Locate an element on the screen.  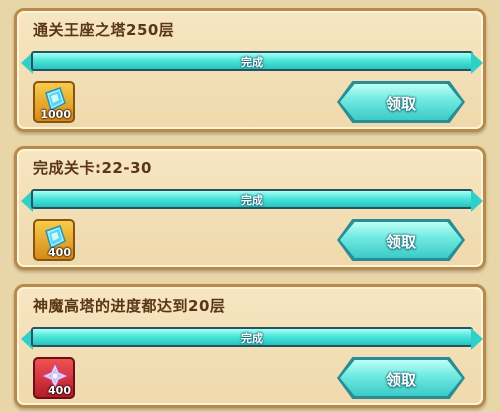
task-title: 通关王座之塔250层 is located at coordinates (104, 30).